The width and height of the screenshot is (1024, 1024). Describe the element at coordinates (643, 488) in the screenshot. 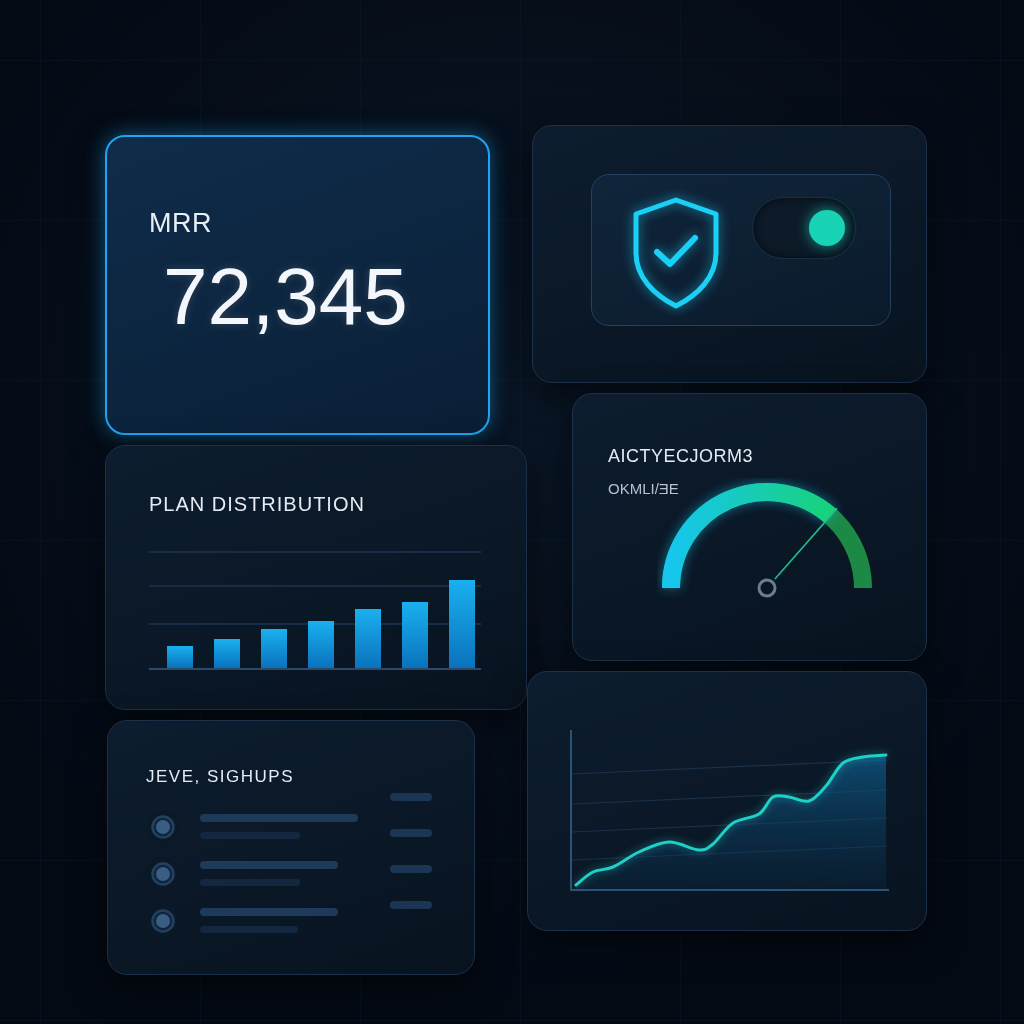

I see `card-subtitle: OKMLI/ƎE` at that location.